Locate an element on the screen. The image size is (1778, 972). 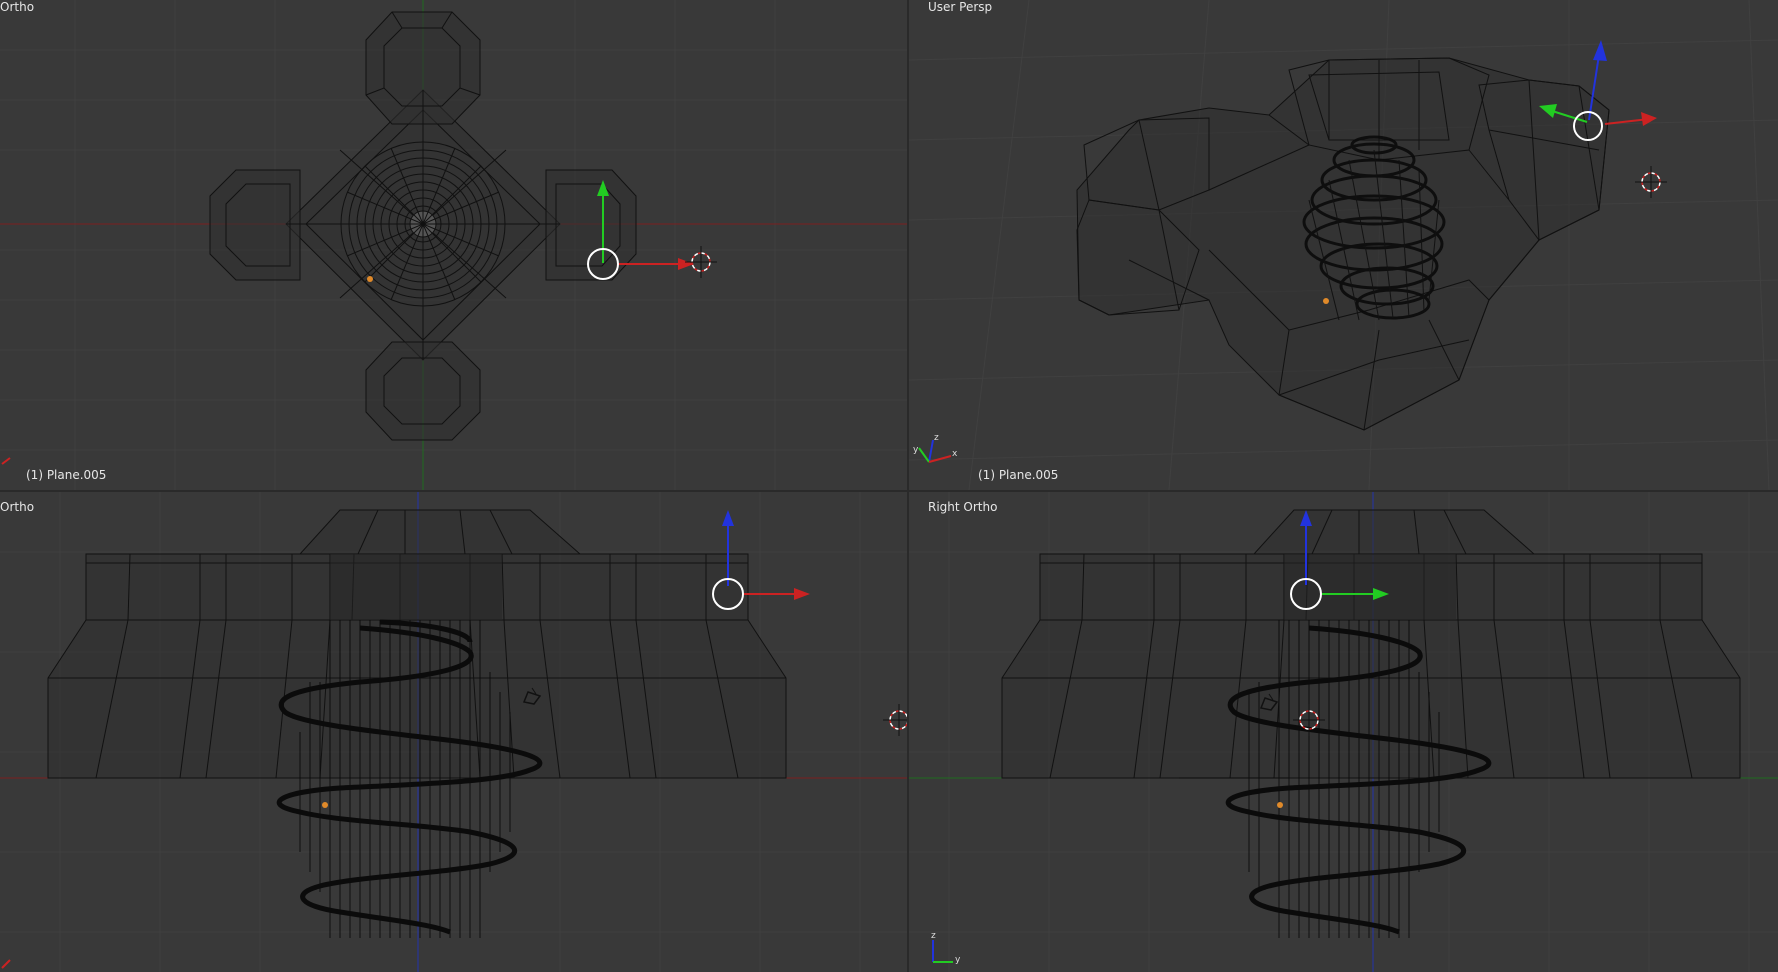
viewport-title: Right Ortho is located at coordinates (963, 507).